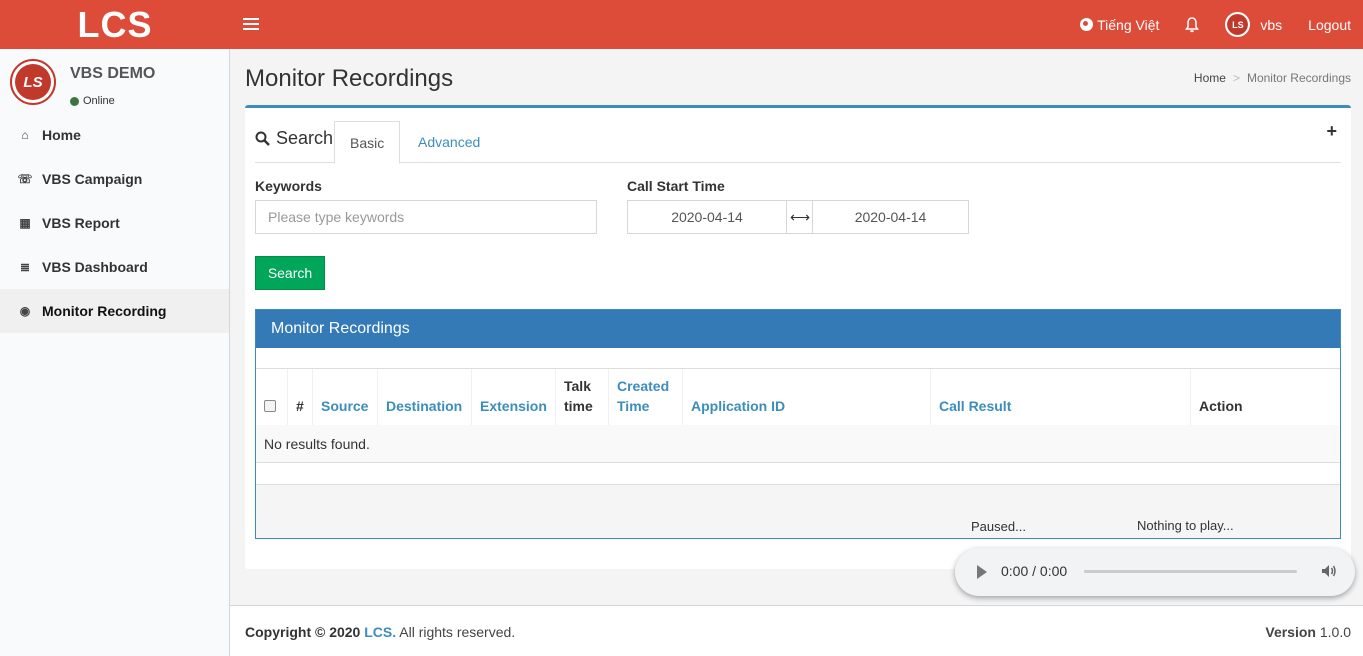 The width and height of the screenshot is (1363, 656). What do you see at coordinates (1210, 78) in the screenshot?
I see `breadcrumb-home: Home` at bounding box center [1210, 78].